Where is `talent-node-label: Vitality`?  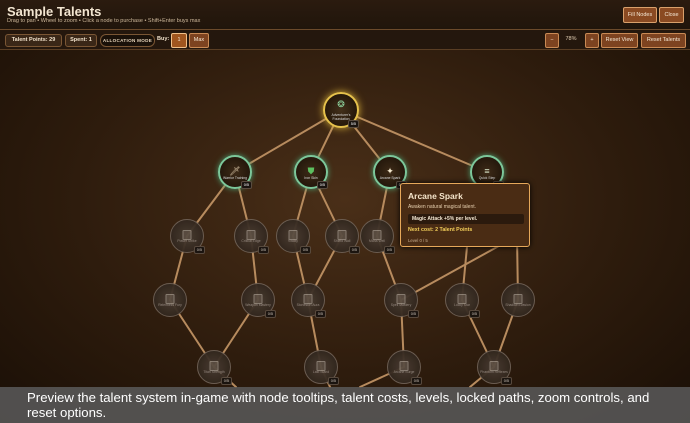 talent-node-label: Vitality is located at coordinates (293, 241).